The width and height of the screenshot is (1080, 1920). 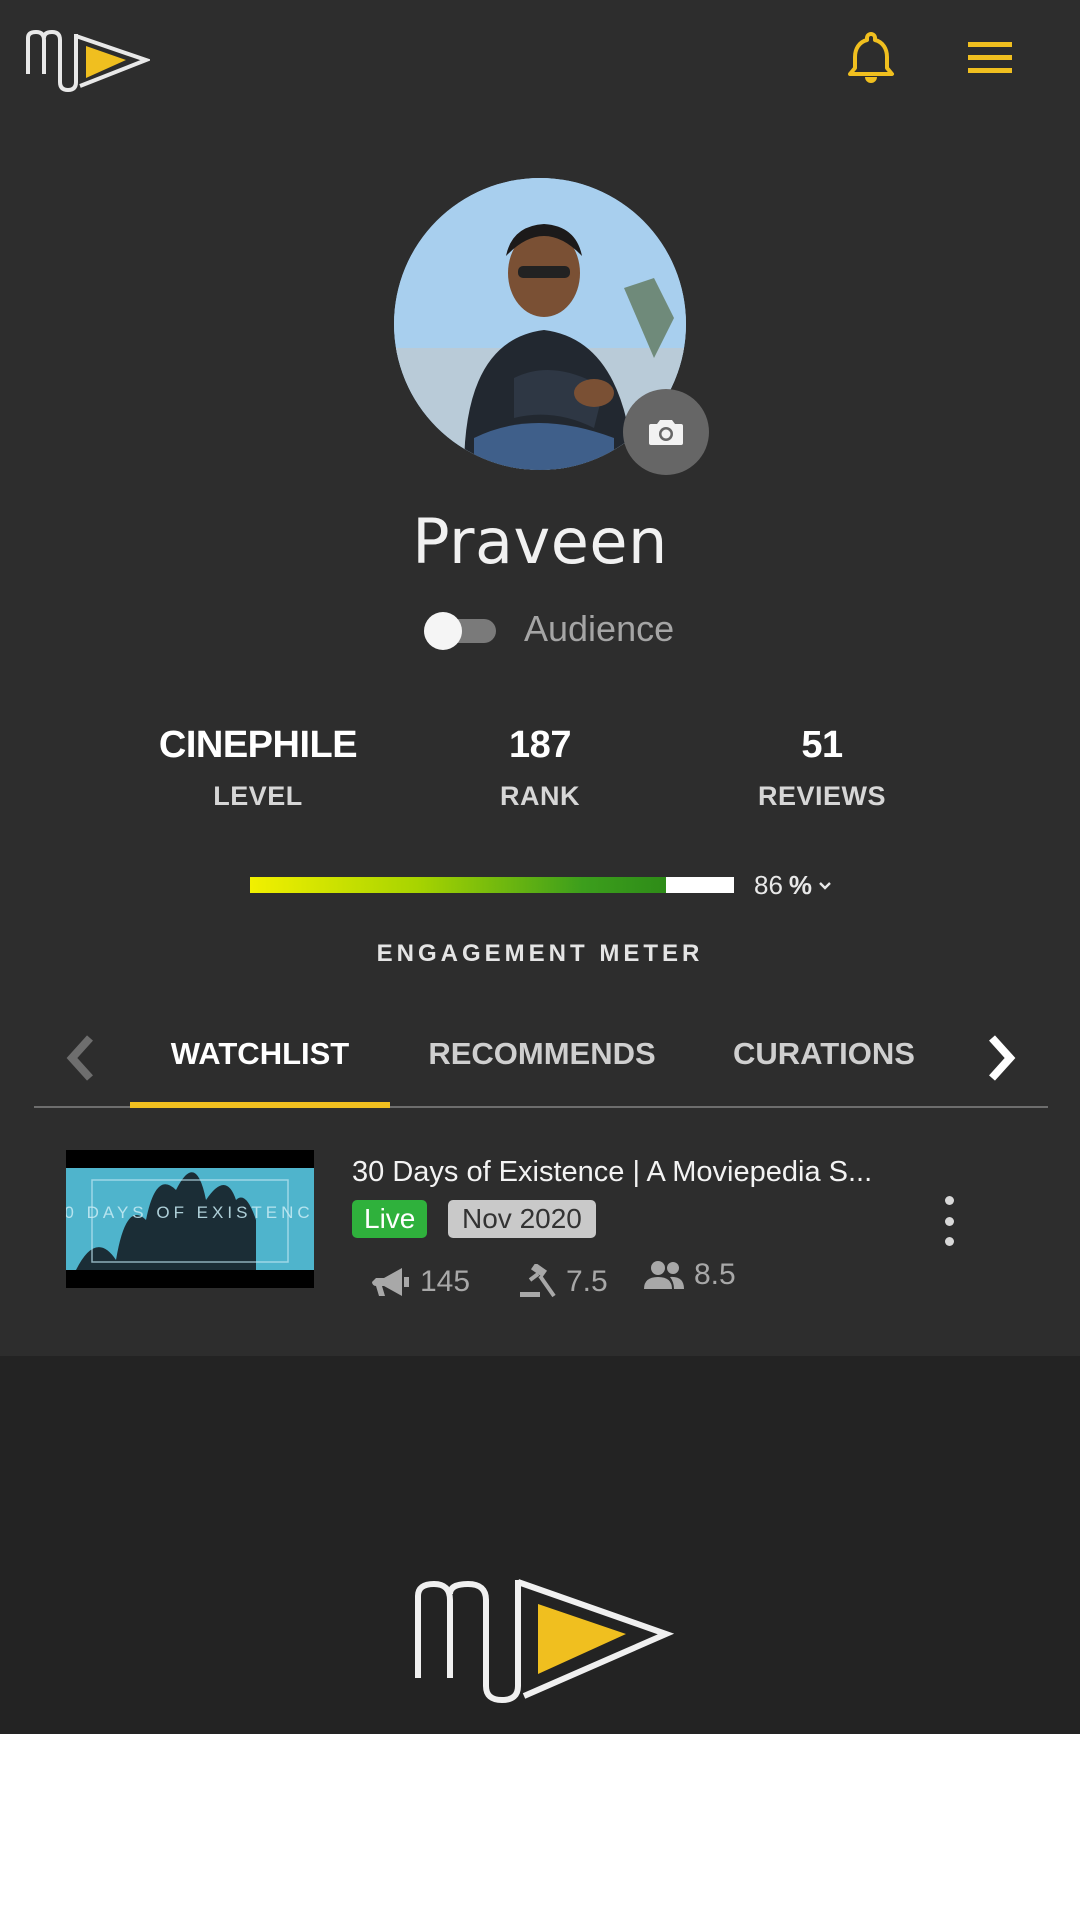 I want to click on thumbnail-title: 30 DAYS OF EXISTENCE, so click(x=190, y=1212).